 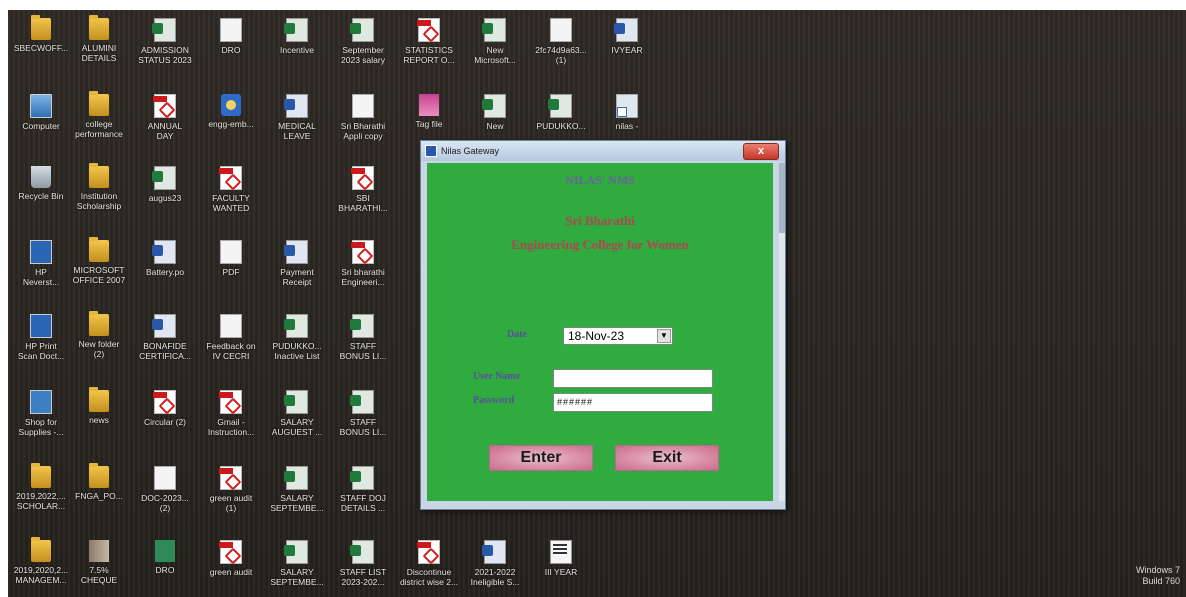 I want to click on close-button: x, so click(x=761, y=151).